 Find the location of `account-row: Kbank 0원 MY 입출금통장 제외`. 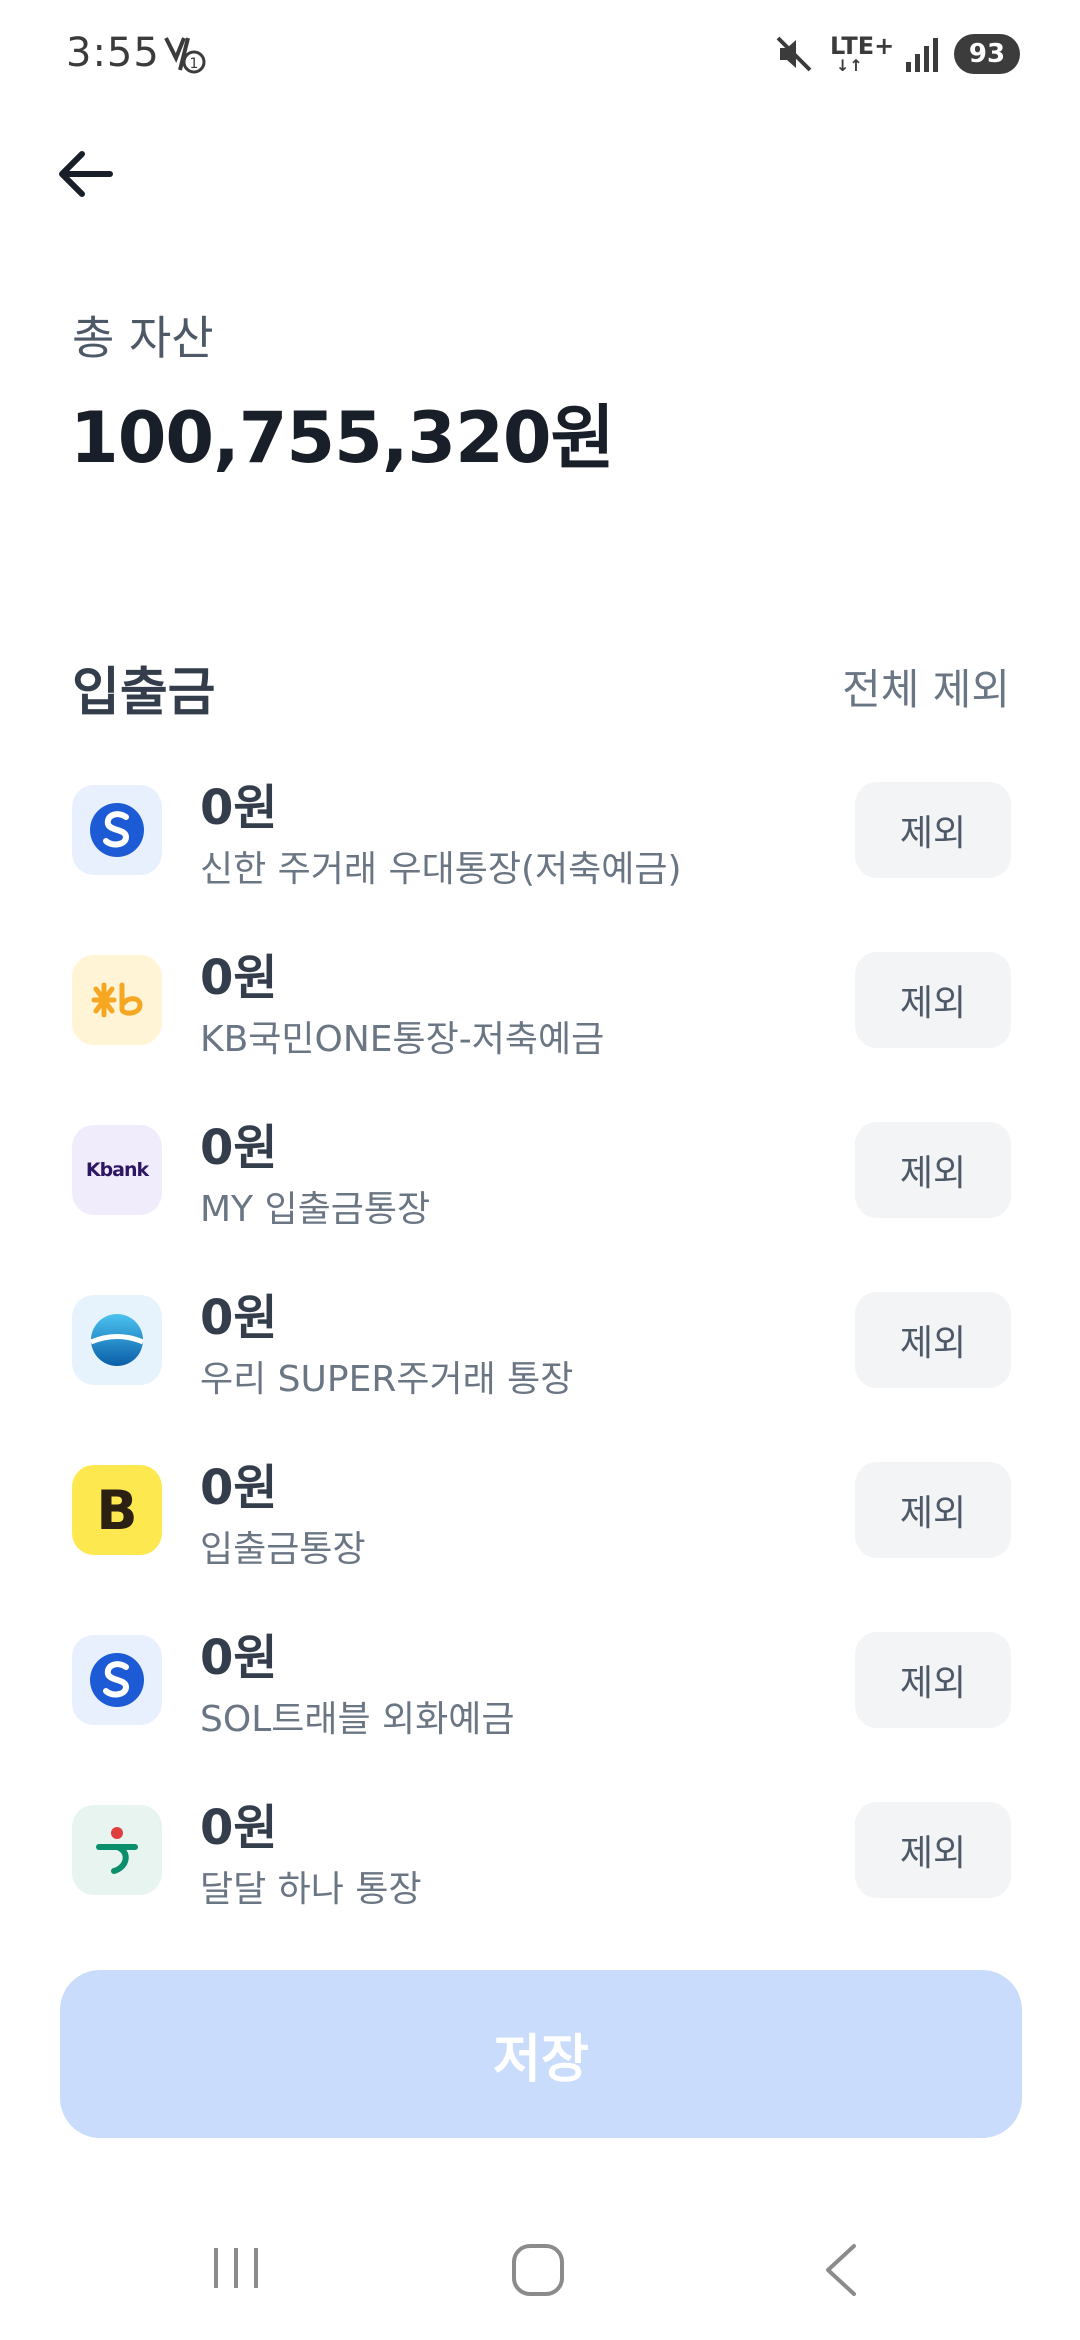

account-row: Kbank 0원 MY 입출금통장 제외 is located at coordinates (540, 1185).